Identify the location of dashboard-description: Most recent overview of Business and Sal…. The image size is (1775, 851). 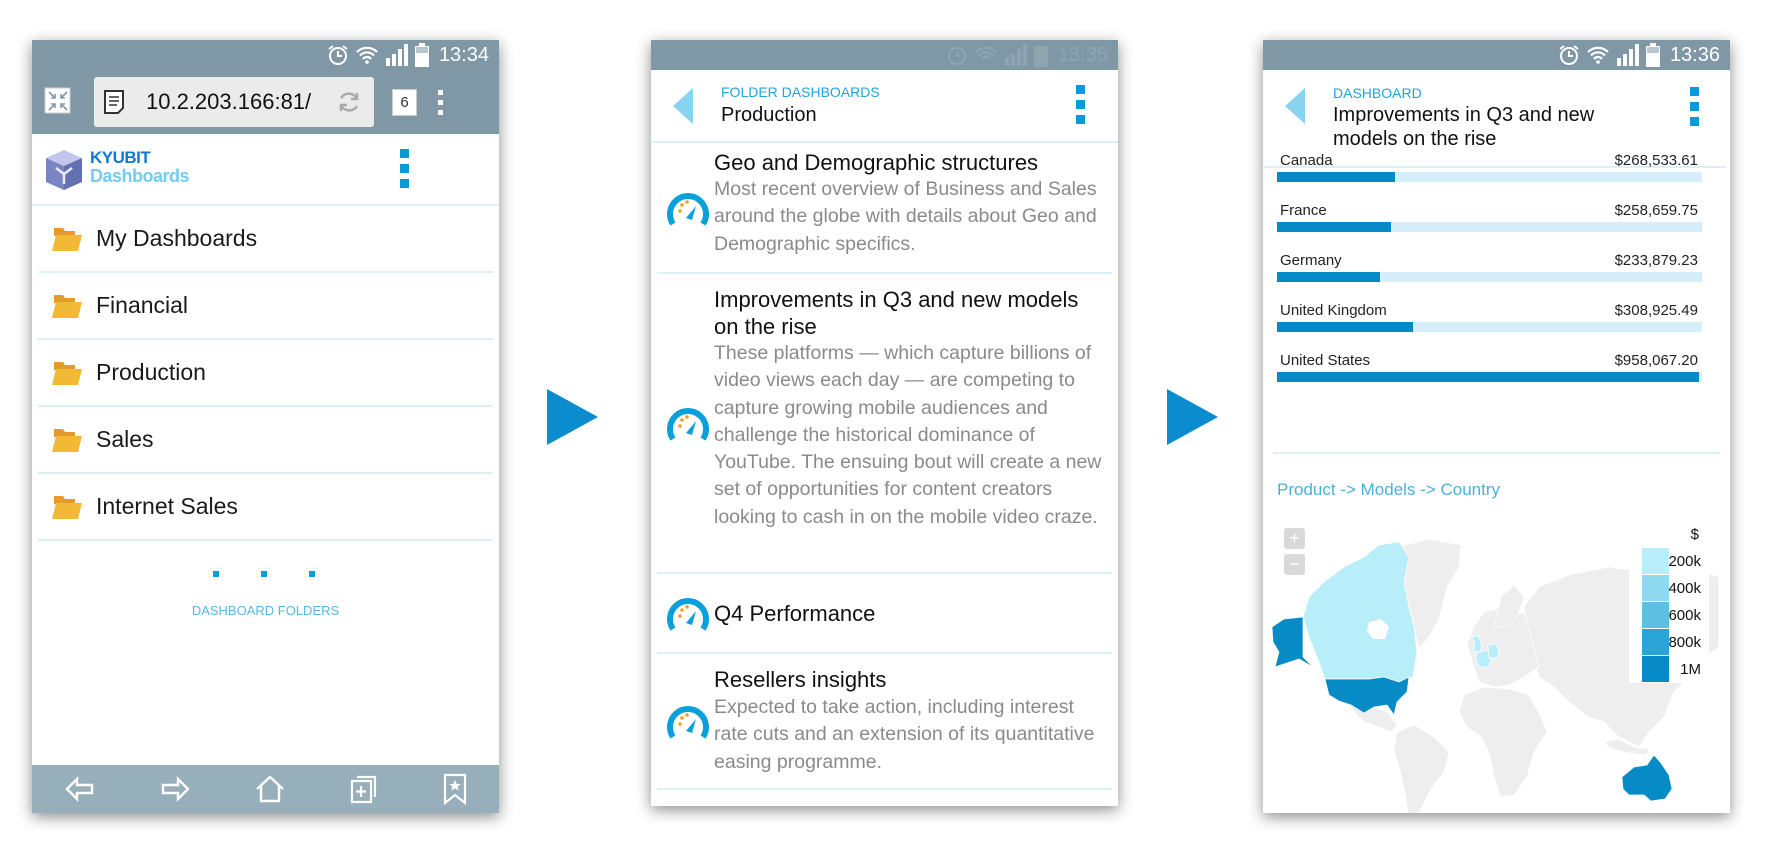
(905, 216).